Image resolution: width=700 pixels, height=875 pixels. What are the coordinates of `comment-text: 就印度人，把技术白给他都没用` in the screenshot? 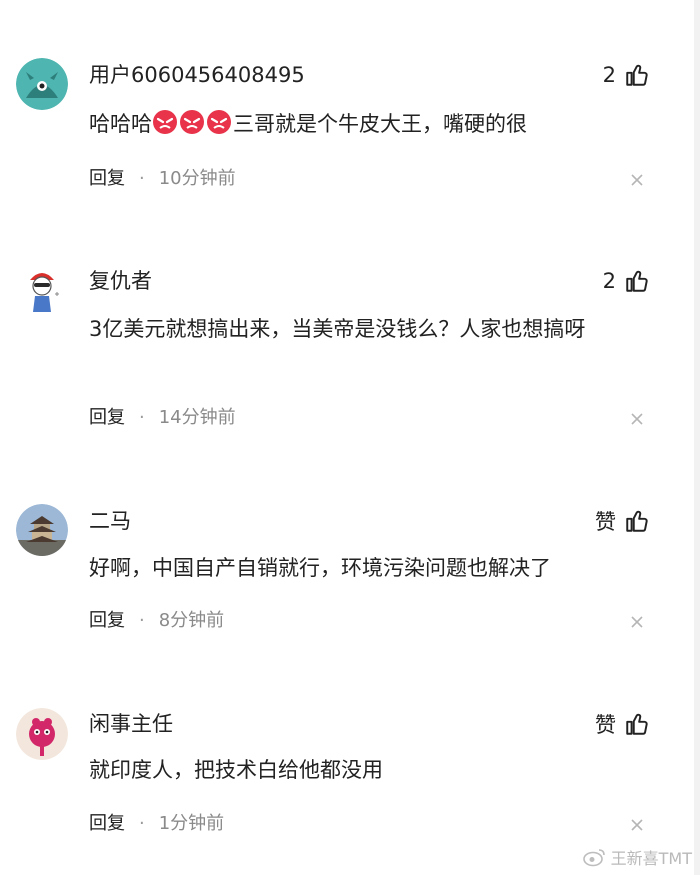 It's located at (236, 770).